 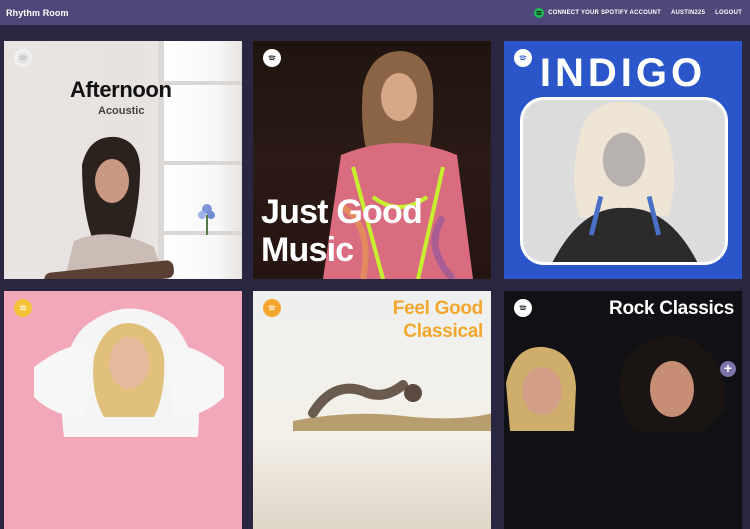 What do you see at coordinates (372, 160) in the screenshot?
I see `playlist-card-just-good-music: Just Good Music` at bounding box center [372, 160].